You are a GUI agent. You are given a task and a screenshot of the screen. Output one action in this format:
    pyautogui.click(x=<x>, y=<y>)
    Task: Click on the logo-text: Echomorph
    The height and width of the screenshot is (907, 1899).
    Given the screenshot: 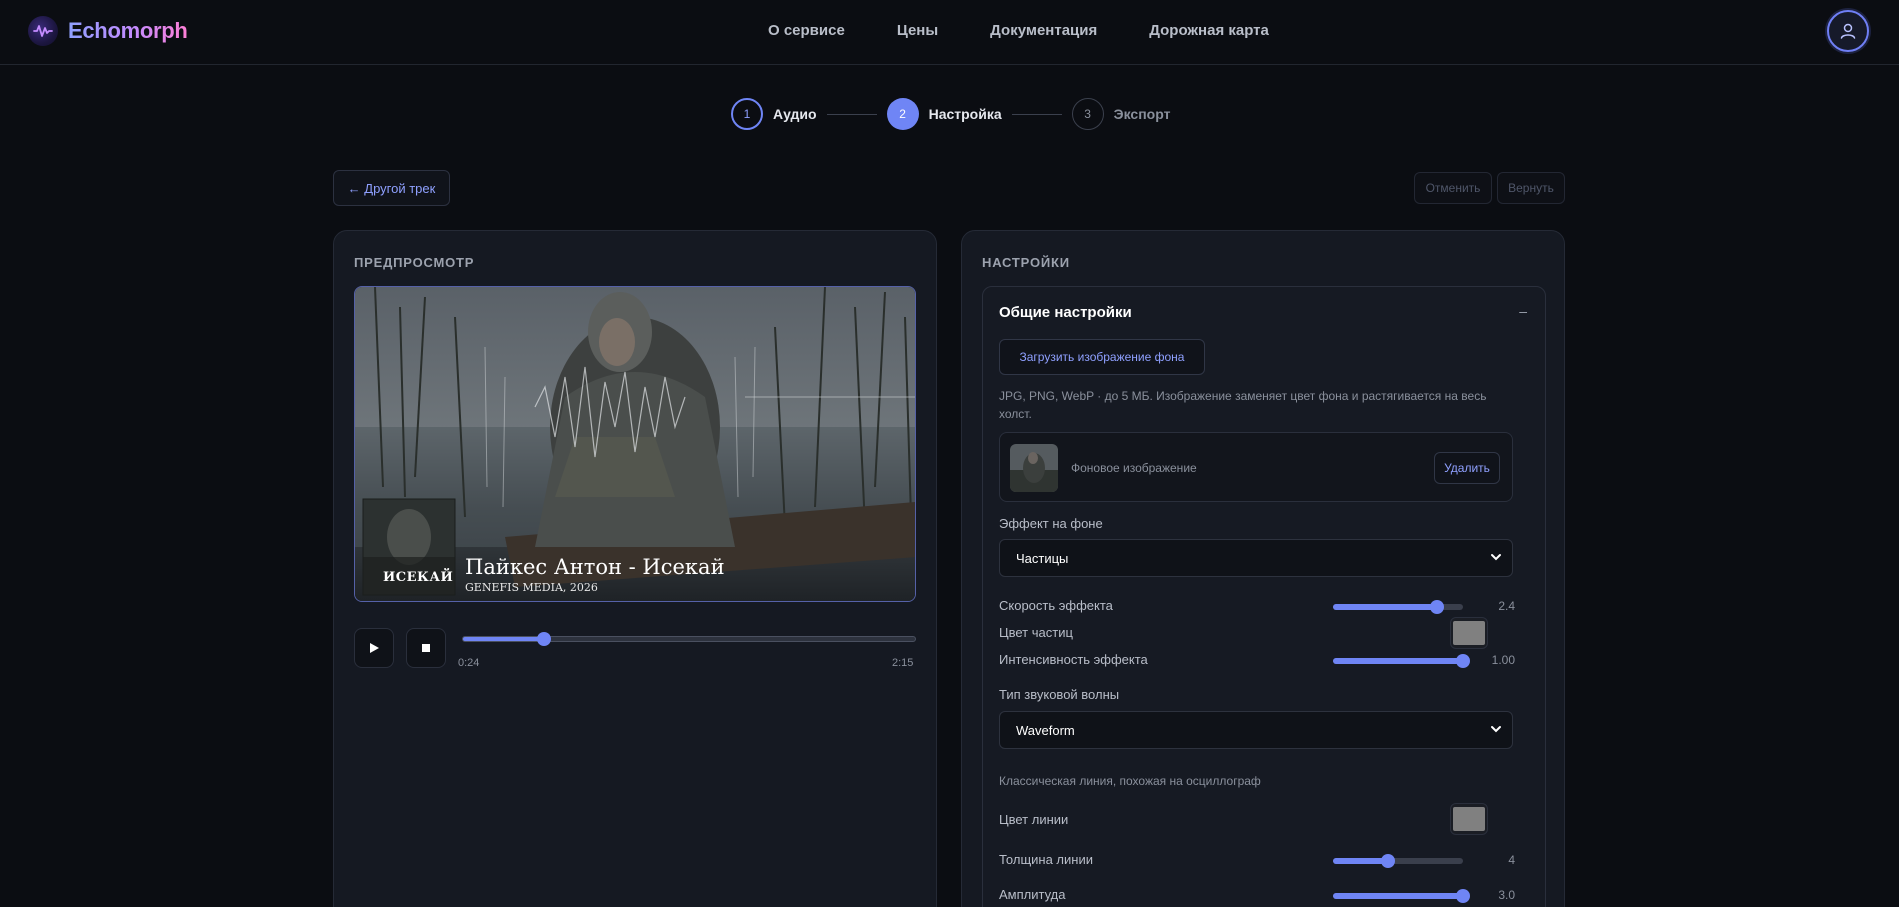 What is the action you would take?
    pyautogui.click(x=128, y=30)
    